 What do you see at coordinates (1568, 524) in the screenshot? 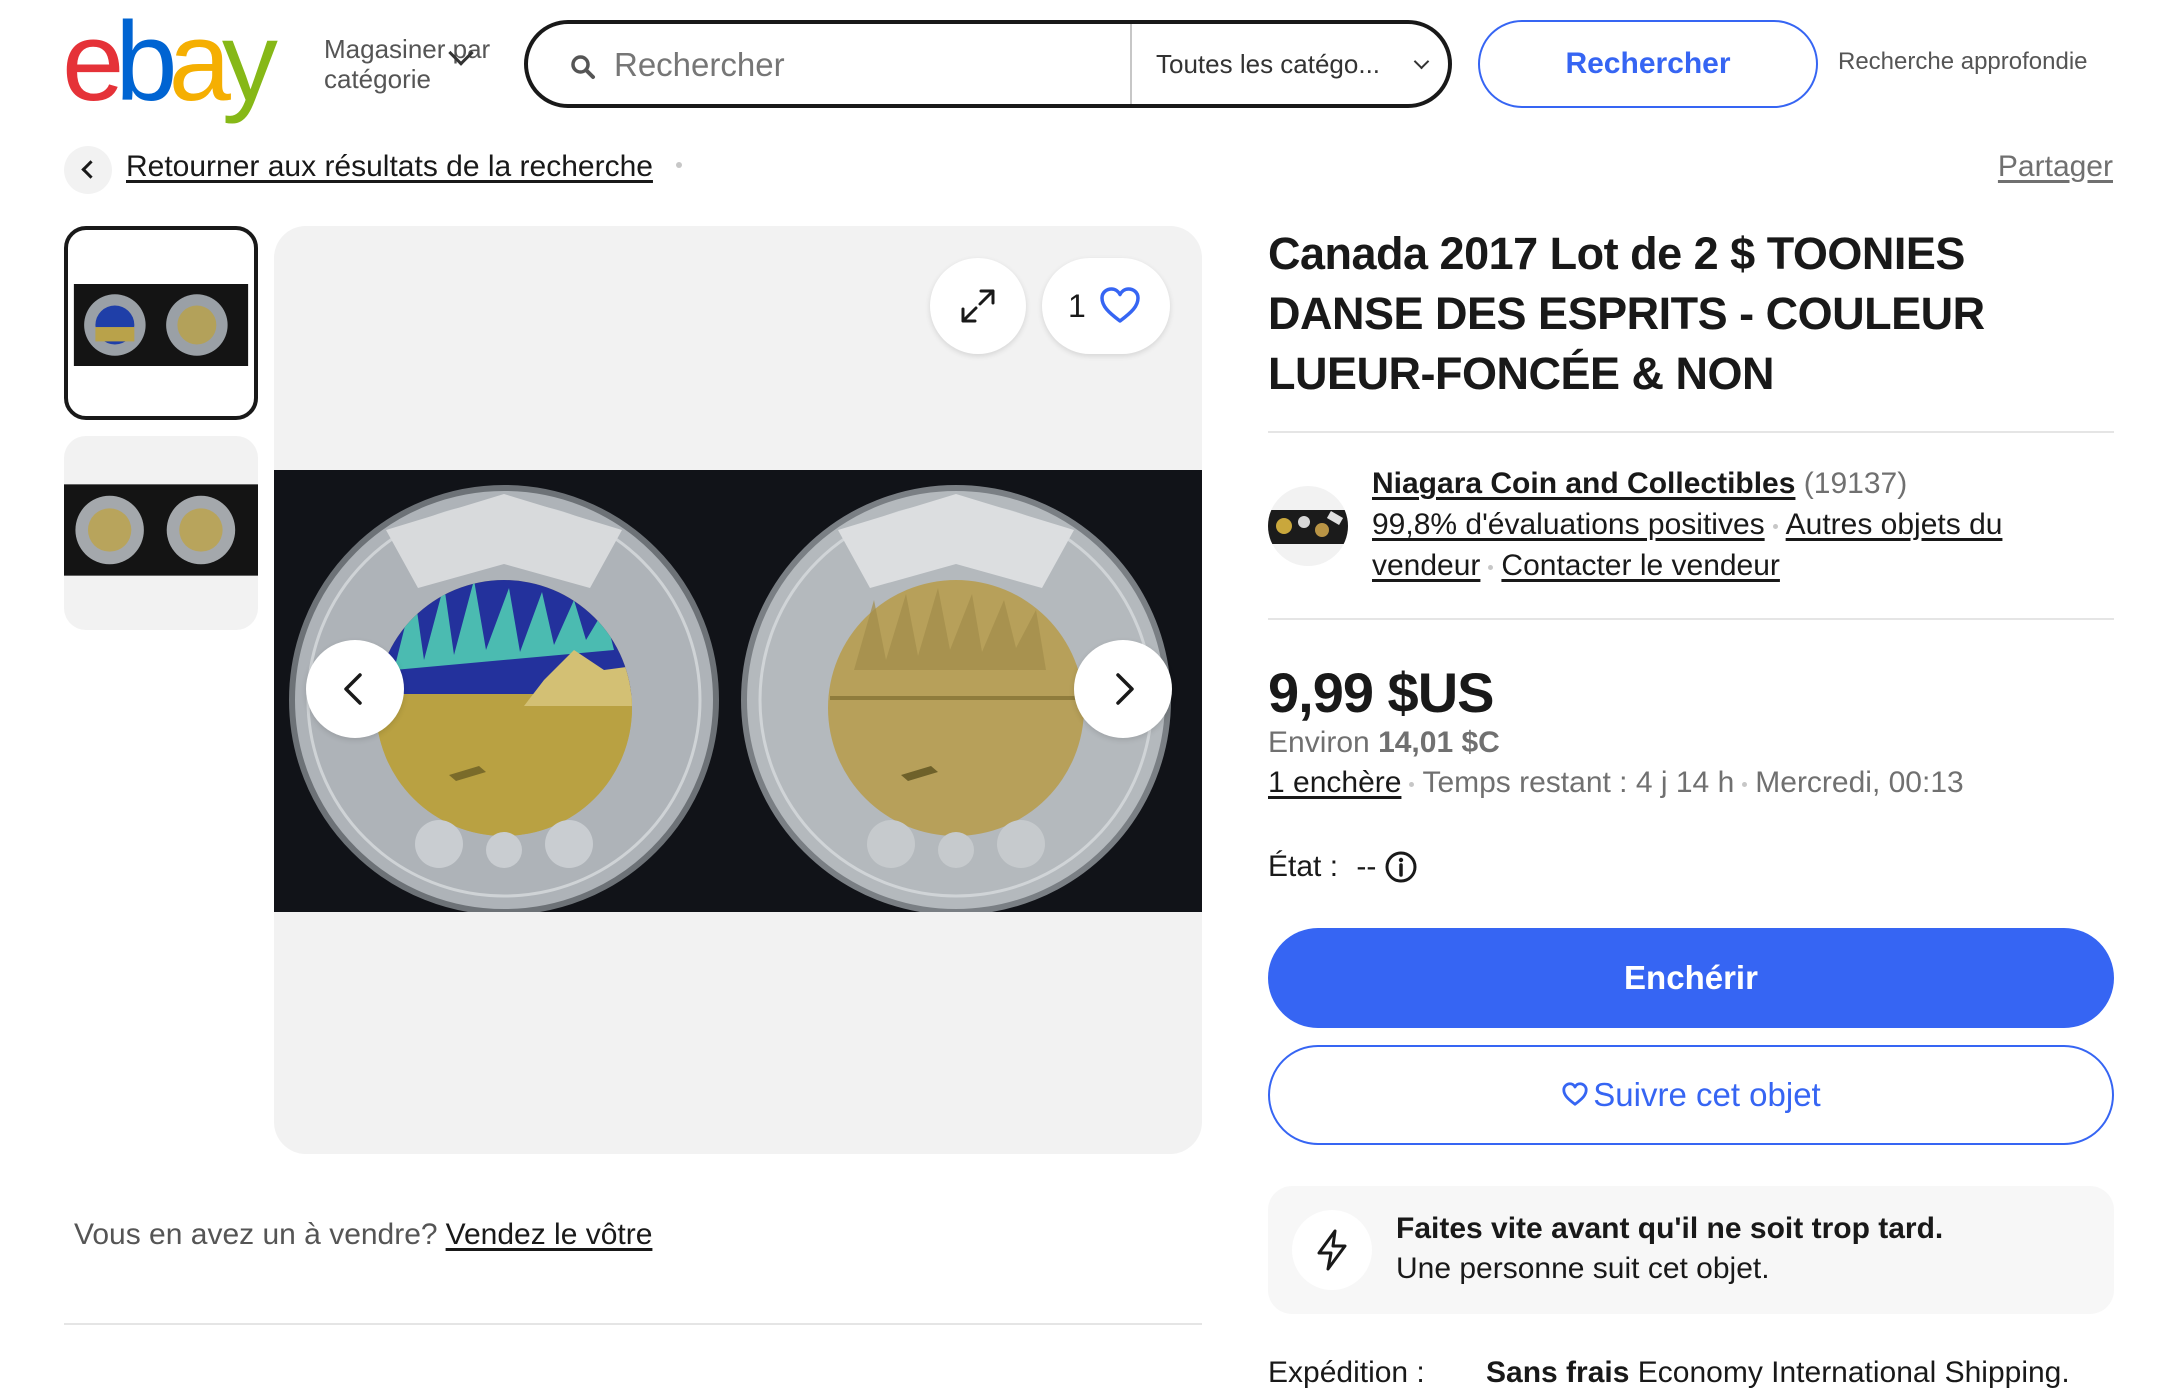
I see `seller-positive-feedback-link: 99,8% d'évaluations positives` at bounding box center [1568, 524].